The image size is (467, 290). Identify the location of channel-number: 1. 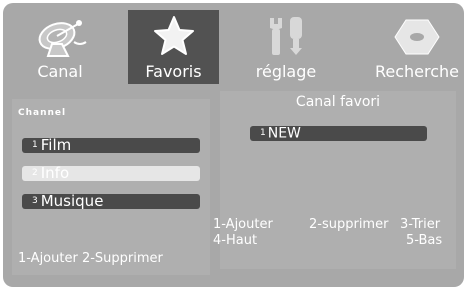
(35, 145).